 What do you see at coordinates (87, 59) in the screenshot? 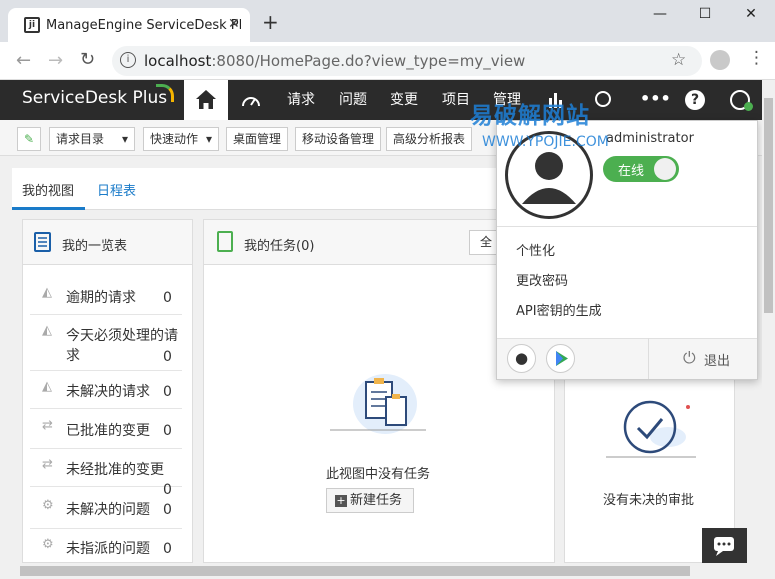
I see `reload-icon: ↻` at bounding box center [87, 59].